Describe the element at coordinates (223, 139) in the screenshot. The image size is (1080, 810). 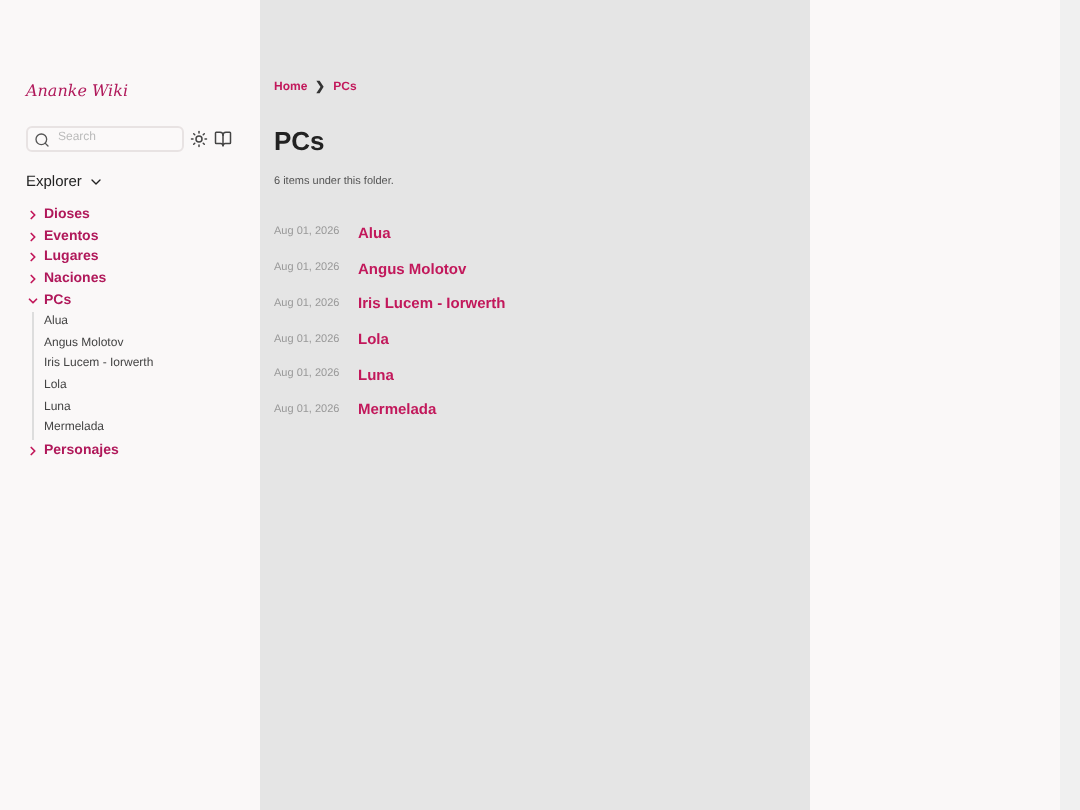
I see `book-icon` at that location.